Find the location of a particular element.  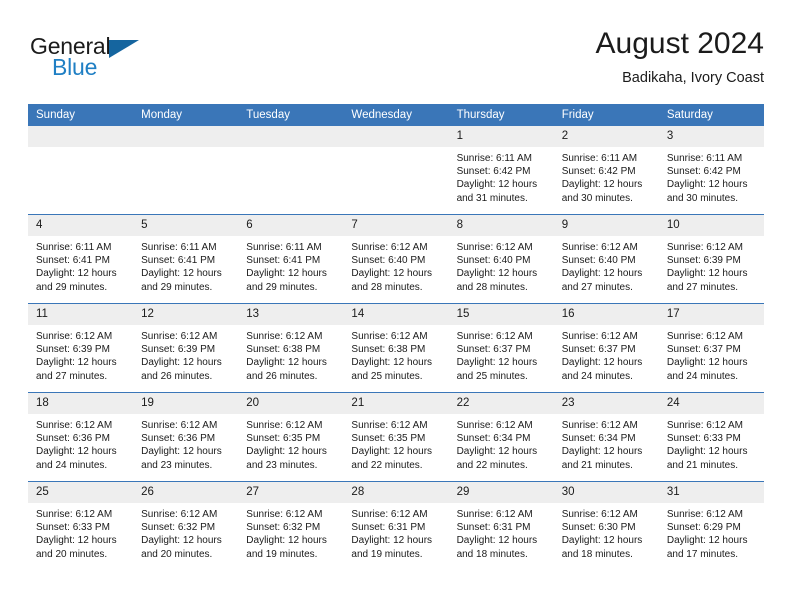

logo-triangle-icon is located at coordinates (124, 49).